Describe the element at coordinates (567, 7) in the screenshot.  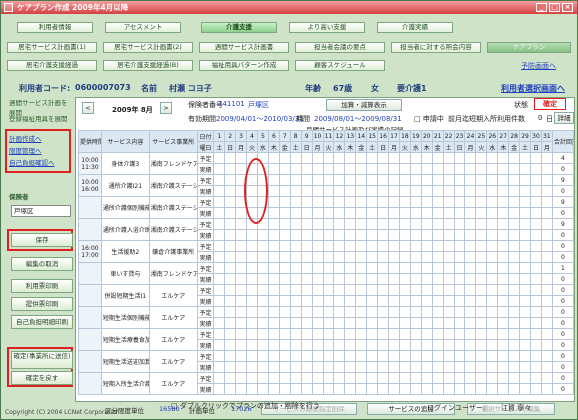
I see `close-button: ×` at that location.